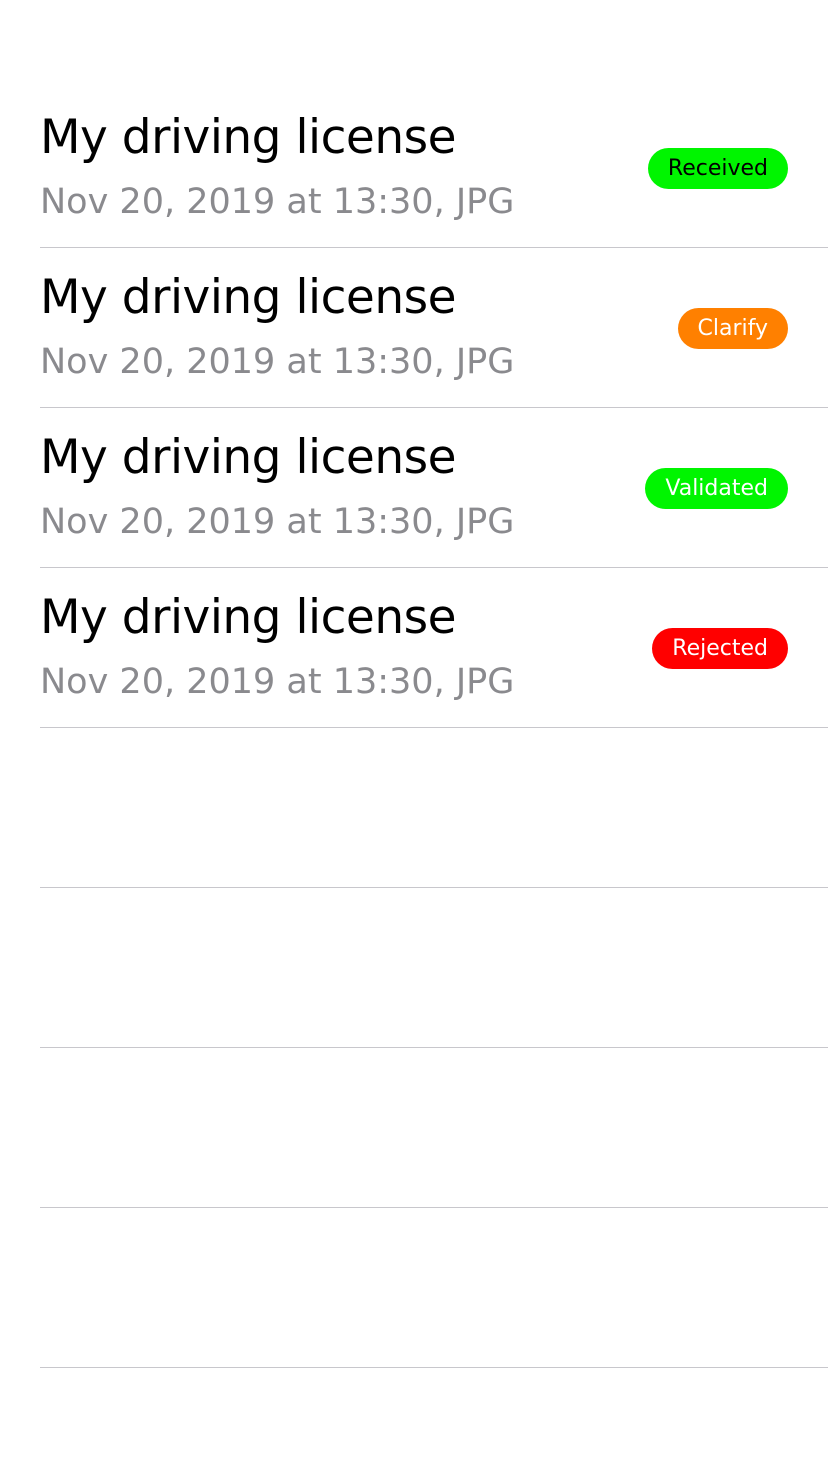 The height and width of the screenshot is (1472, 828). What do you see at coordinates (732, 328) in the screenshot?
I see `status-badge: Clarify` at bounding box center [732, 328].